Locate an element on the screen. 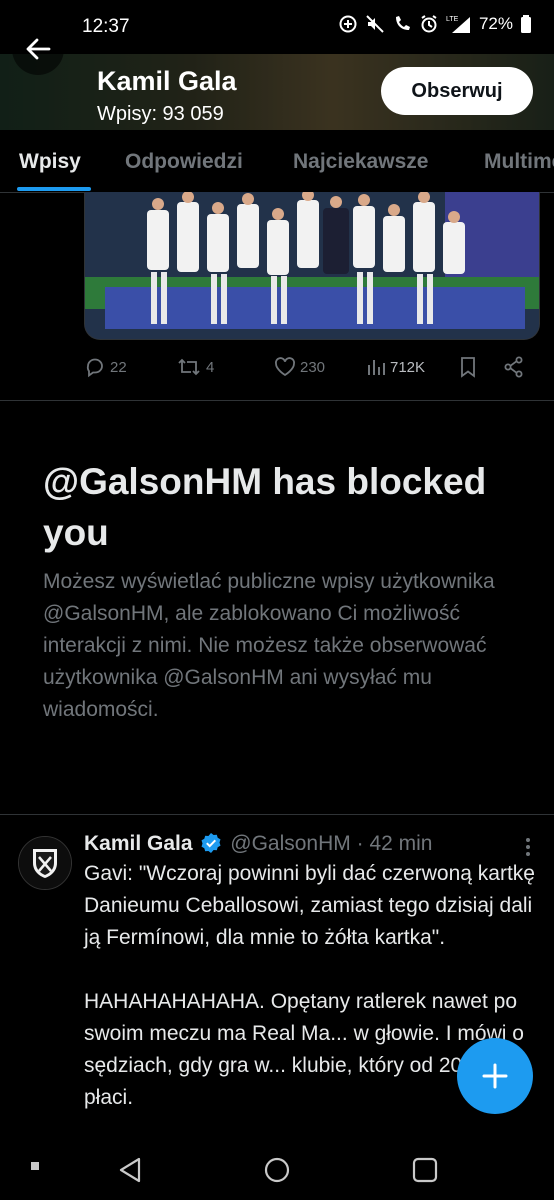 Image resolution: width=554 pixels, height=1200 pixels. share-button is located at coordinates (514, 367).